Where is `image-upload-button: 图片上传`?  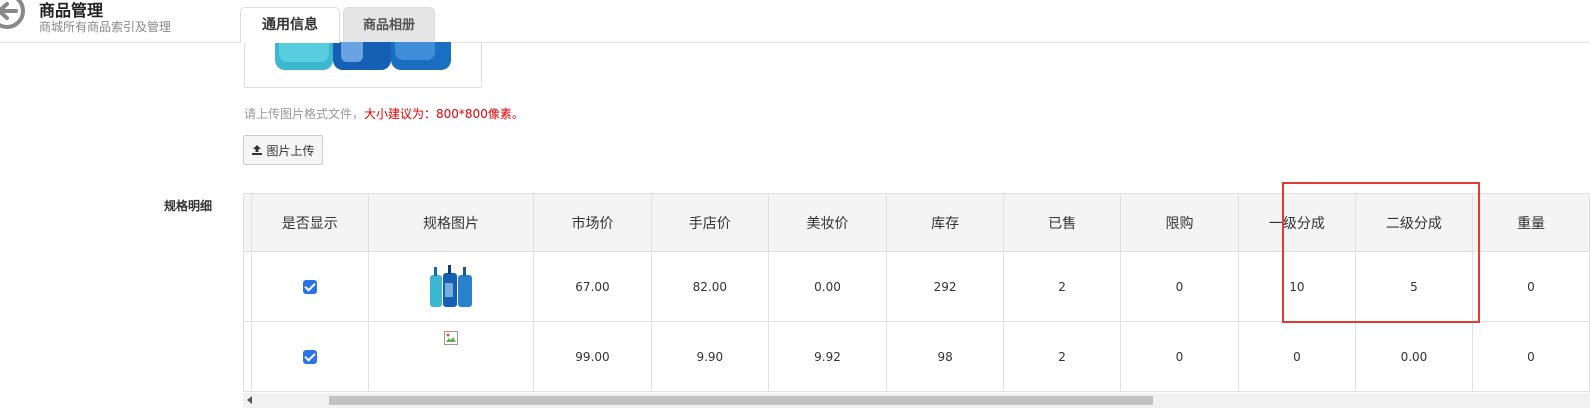 image-upload-button: 图片上传 is located at coordinates (283, 150).